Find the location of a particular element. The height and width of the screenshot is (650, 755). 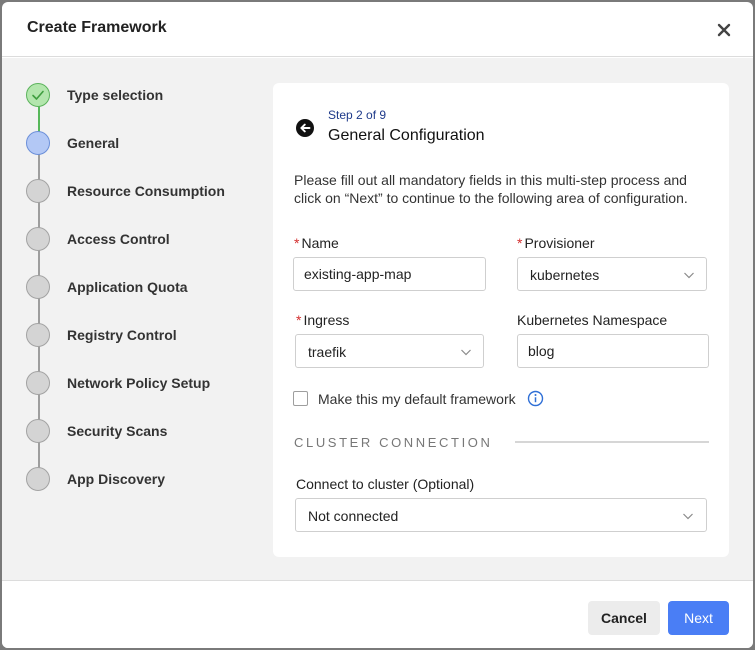

step-application-quota: Application Quota is located at coordinates (141, 288).